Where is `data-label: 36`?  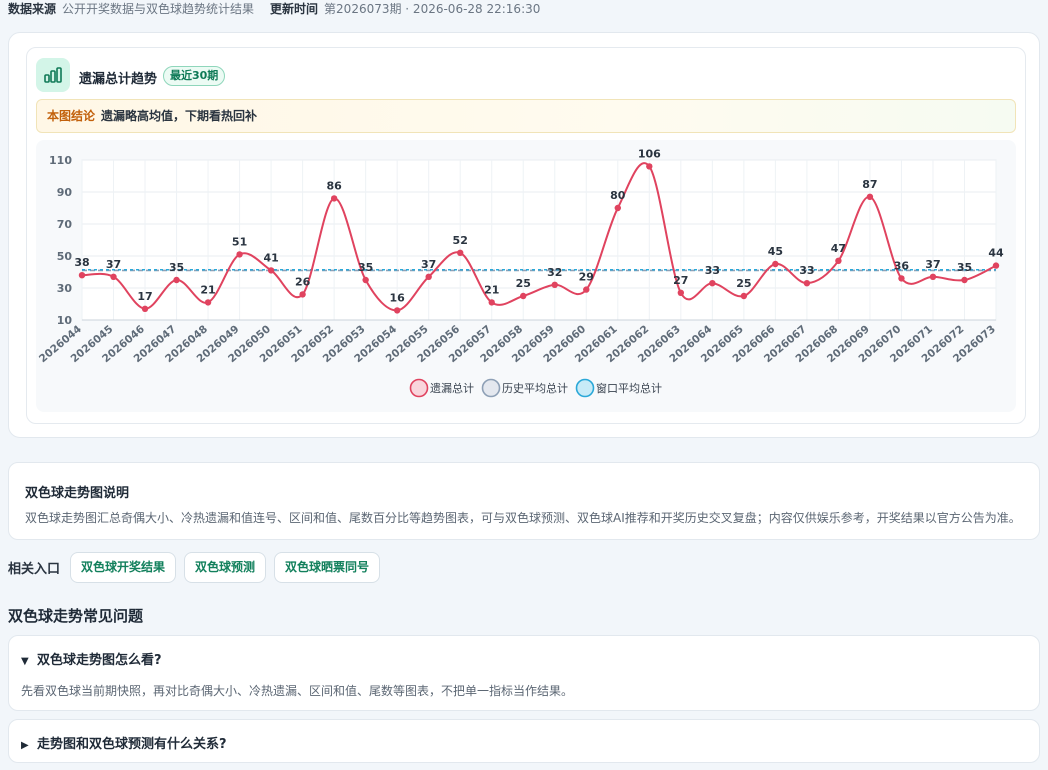 data-label: 36 is located at coordinates (902, 265).